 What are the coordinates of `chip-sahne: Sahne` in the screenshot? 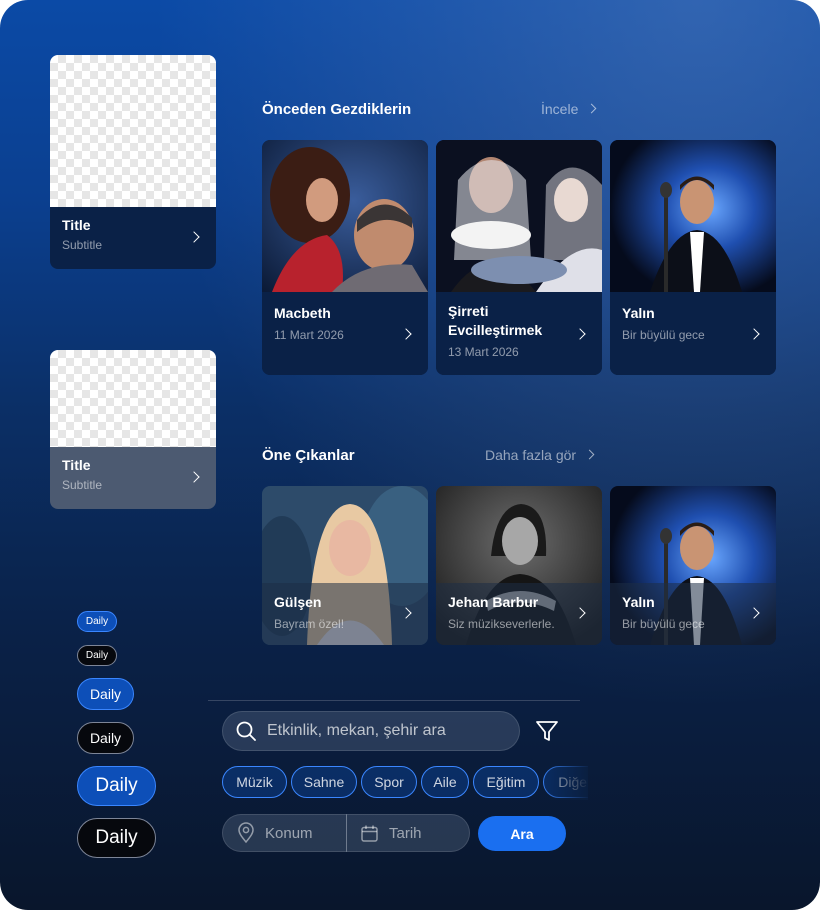 It's located at (324, 782).